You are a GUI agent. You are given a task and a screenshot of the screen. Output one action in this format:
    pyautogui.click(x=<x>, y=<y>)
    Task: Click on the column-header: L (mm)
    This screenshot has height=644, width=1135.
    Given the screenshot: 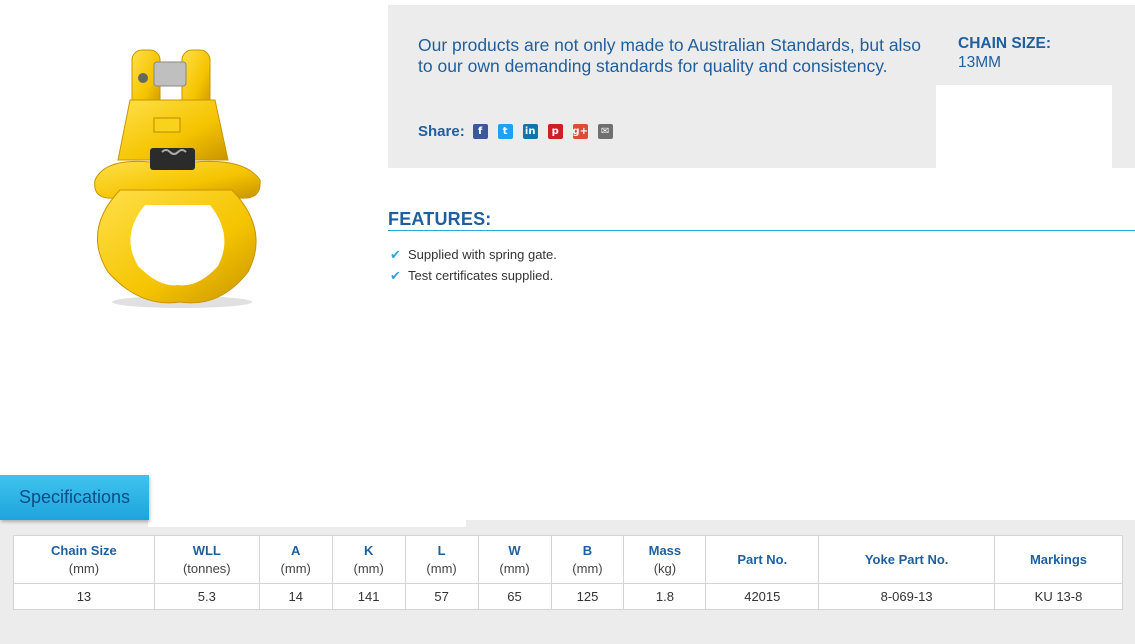 What is the action you would take?
    pyautogui.click(x=441, y=559)
    